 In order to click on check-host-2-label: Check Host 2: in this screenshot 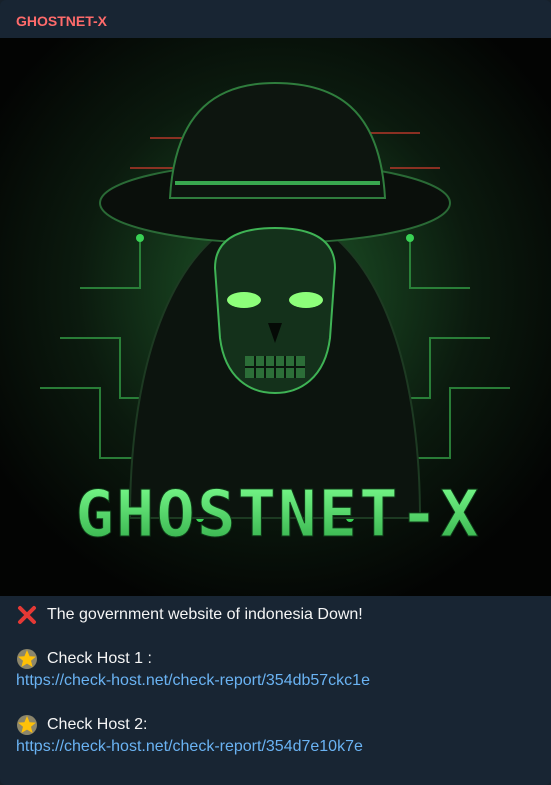, I will do `click(97, 724)`.